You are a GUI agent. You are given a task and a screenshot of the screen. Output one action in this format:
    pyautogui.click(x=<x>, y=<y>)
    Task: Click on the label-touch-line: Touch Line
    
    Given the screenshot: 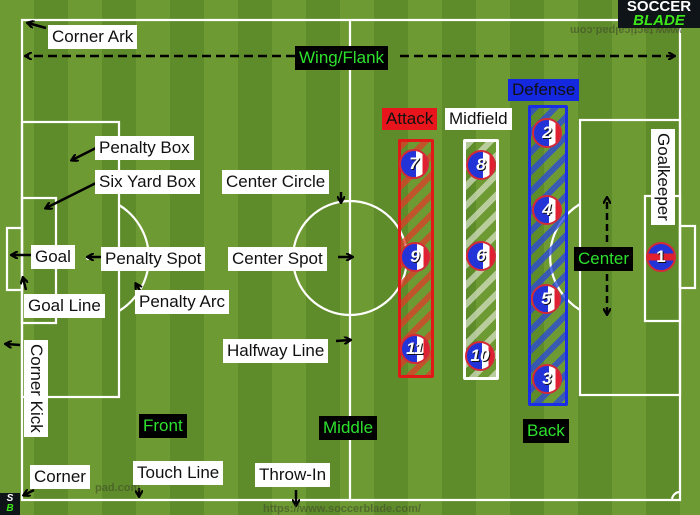 What is the action you would take?
    pyautogui.click(x=178, y=473)
    